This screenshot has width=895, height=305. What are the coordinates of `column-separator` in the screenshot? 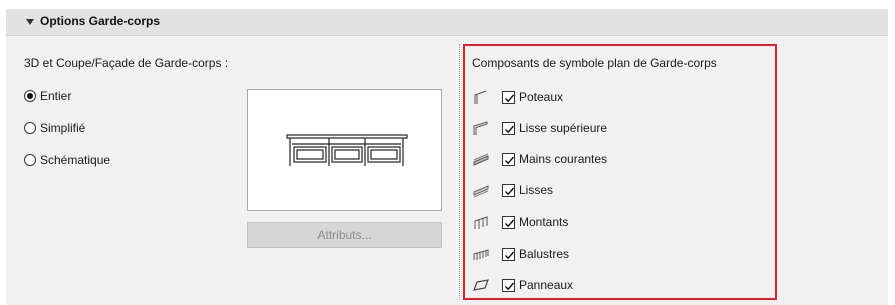 It's located at (459, 172).